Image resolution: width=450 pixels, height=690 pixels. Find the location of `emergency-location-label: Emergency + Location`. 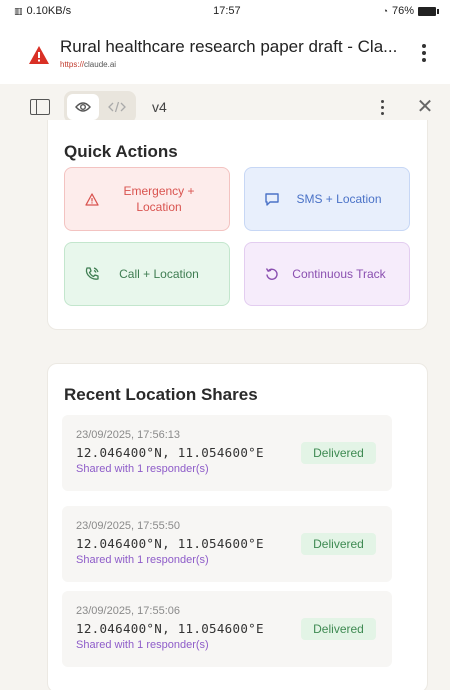

emergency-location-label: Emergency + Location is located at coordinates (159, 199).